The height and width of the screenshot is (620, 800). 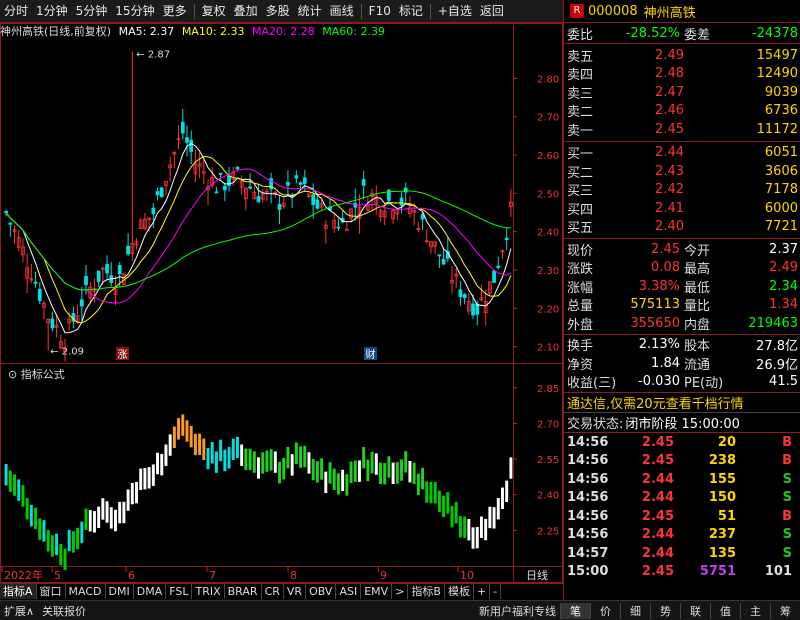 I want to click on sell-price: 2.48, so click(x=669, y=74).